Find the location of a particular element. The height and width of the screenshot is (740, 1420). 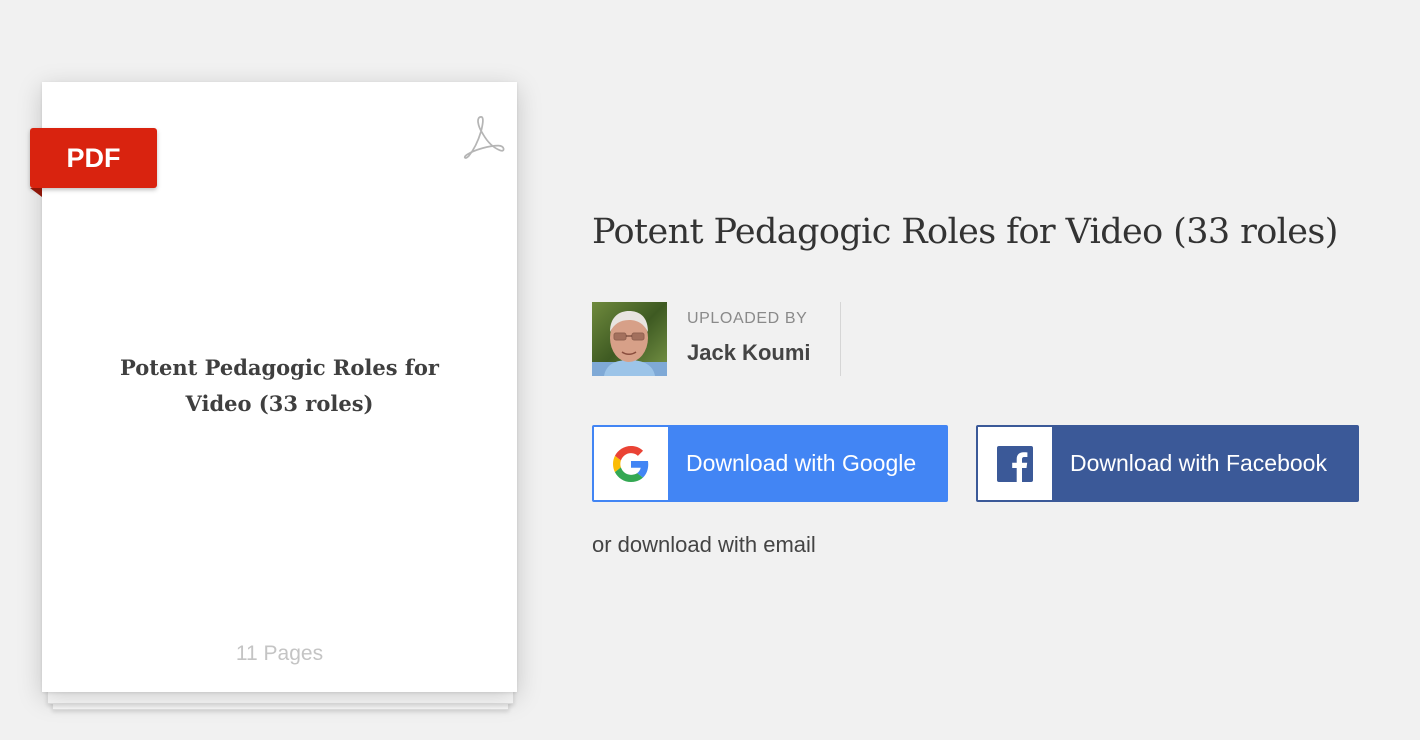

download-with-google-button: Download with Google is located at coordinates (770, 463).